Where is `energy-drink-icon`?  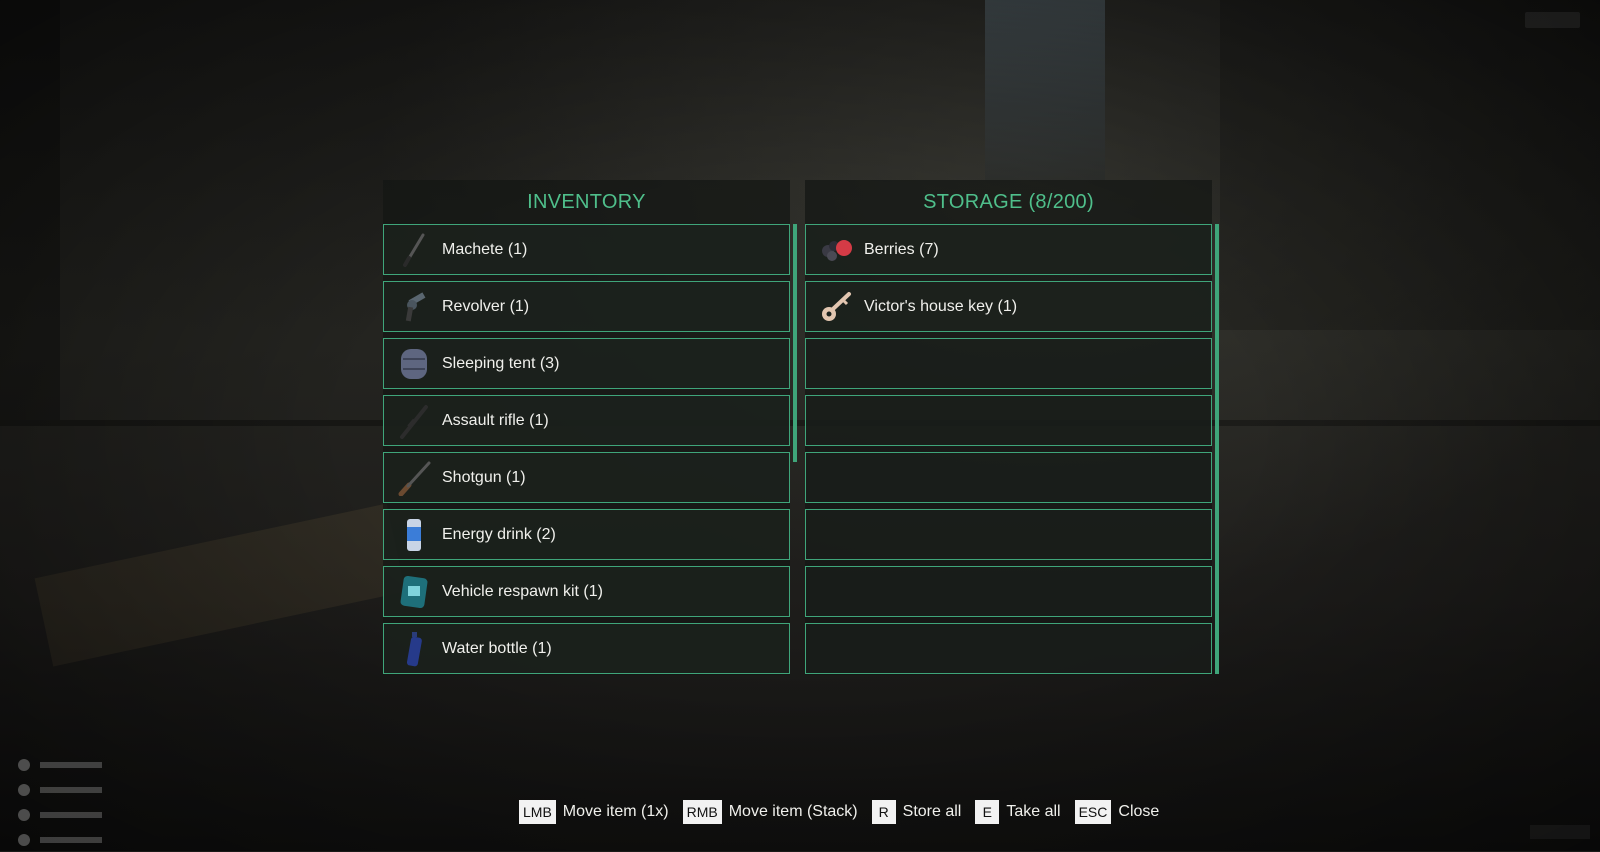 energy-drink-icon is located at coordinates (414, 535).